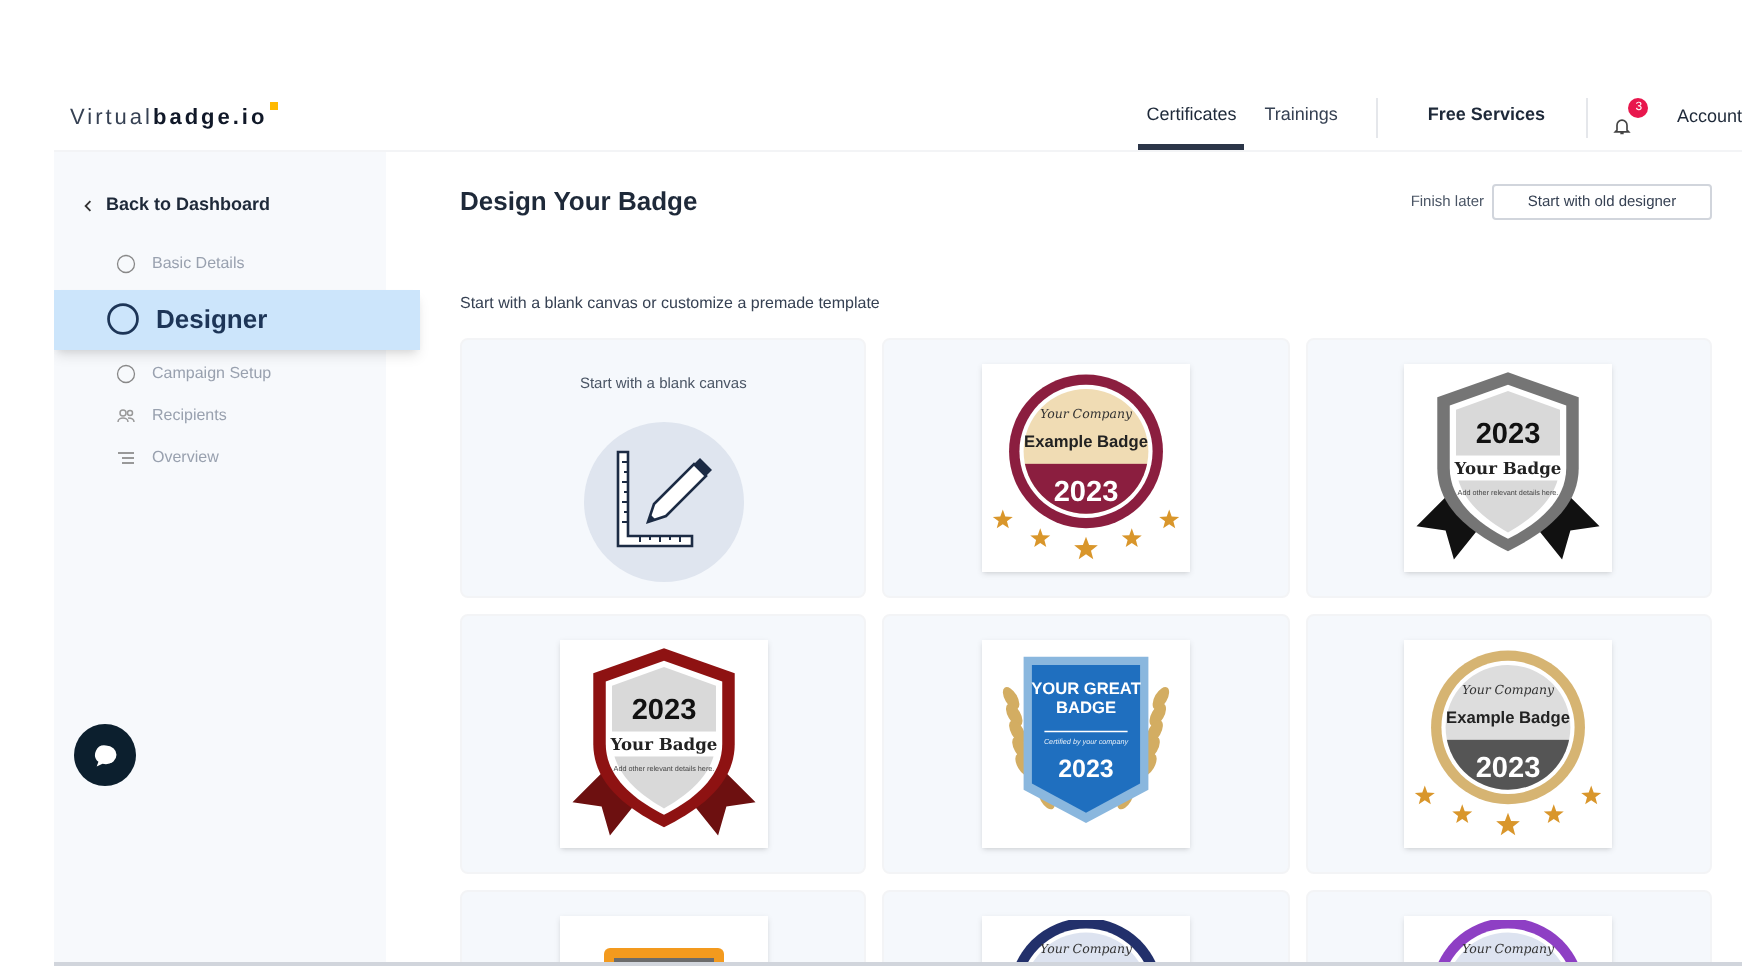 This screenshot has height=972, width=1742. Describe the element at coordinates (1622, 126) in the screenshot. I see `bell-icon` at that location.